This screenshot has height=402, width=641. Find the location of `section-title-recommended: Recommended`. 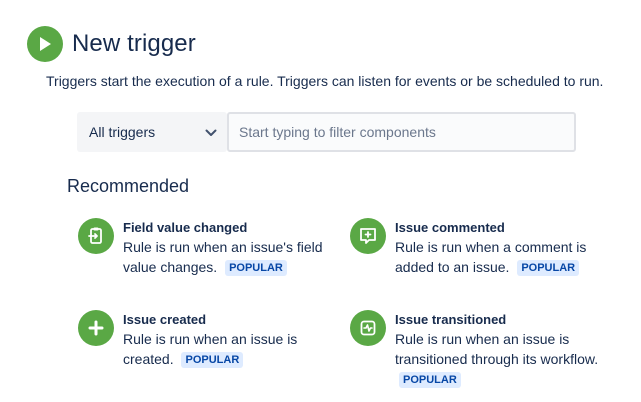

section-title-recommended: Recommended is located at coordinates (128, 186).